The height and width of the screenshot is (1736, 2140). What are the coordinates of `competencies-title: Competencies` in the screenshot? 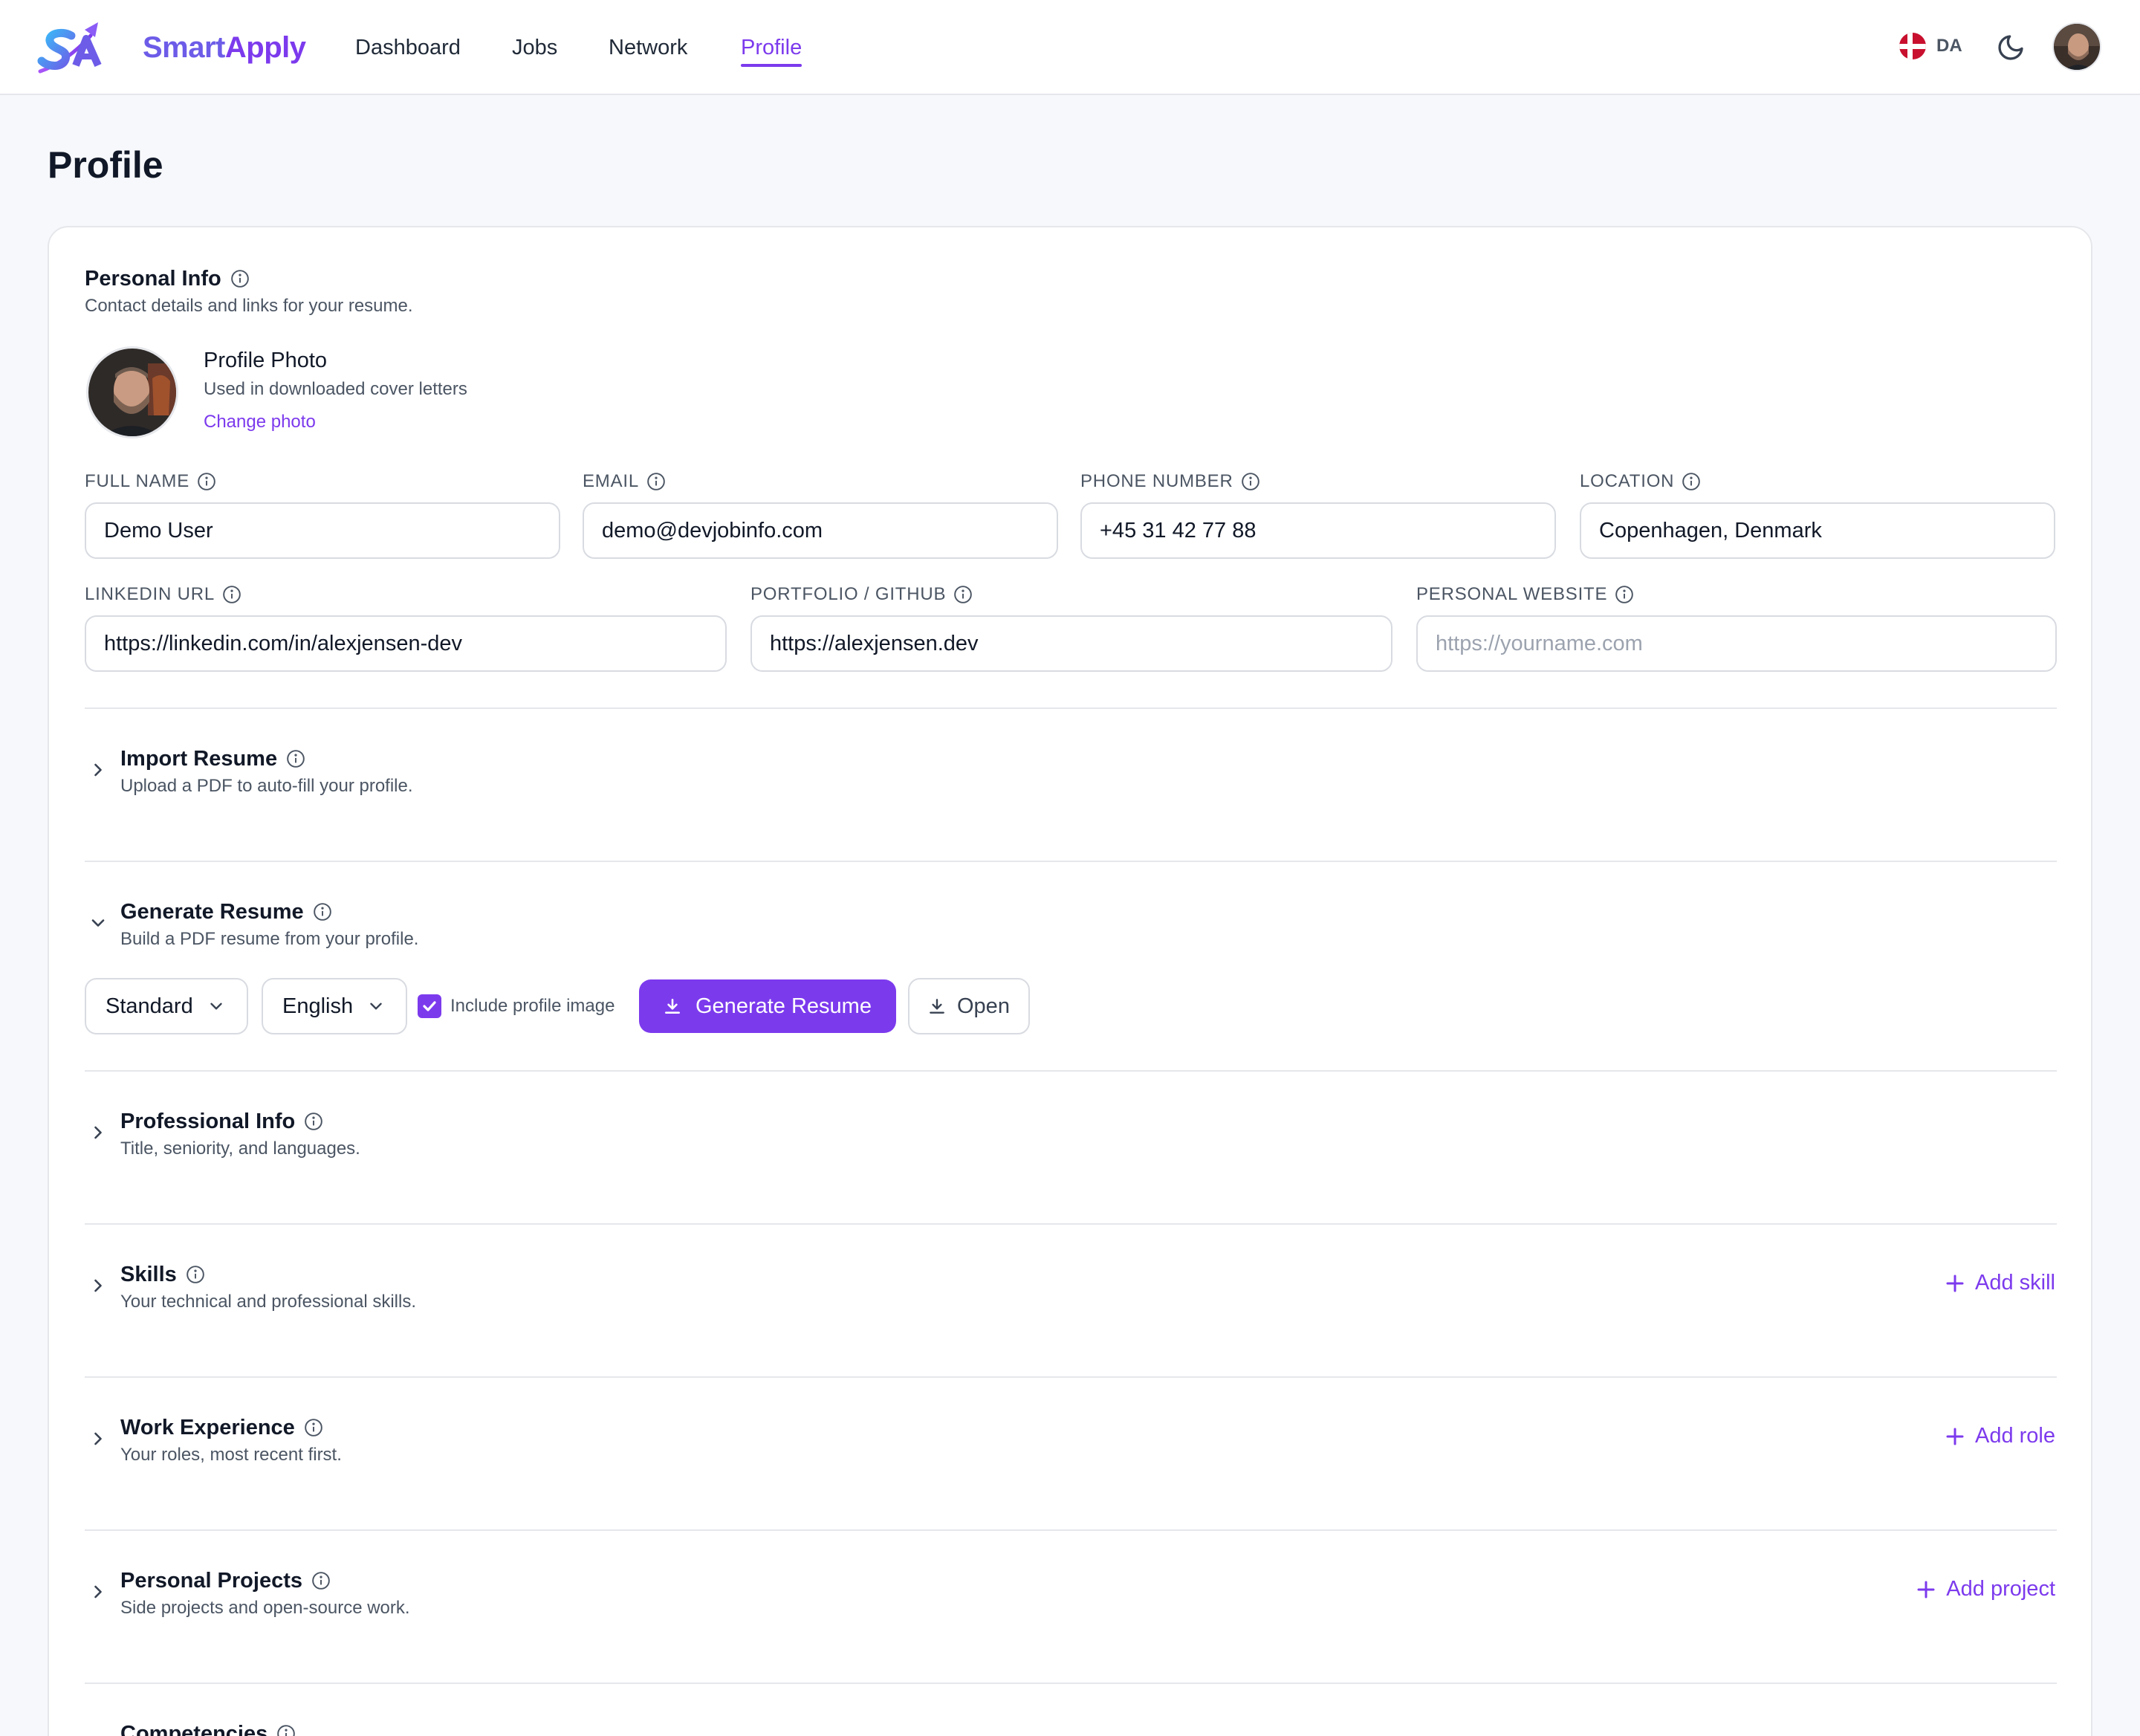 It's located at (208, 1728).